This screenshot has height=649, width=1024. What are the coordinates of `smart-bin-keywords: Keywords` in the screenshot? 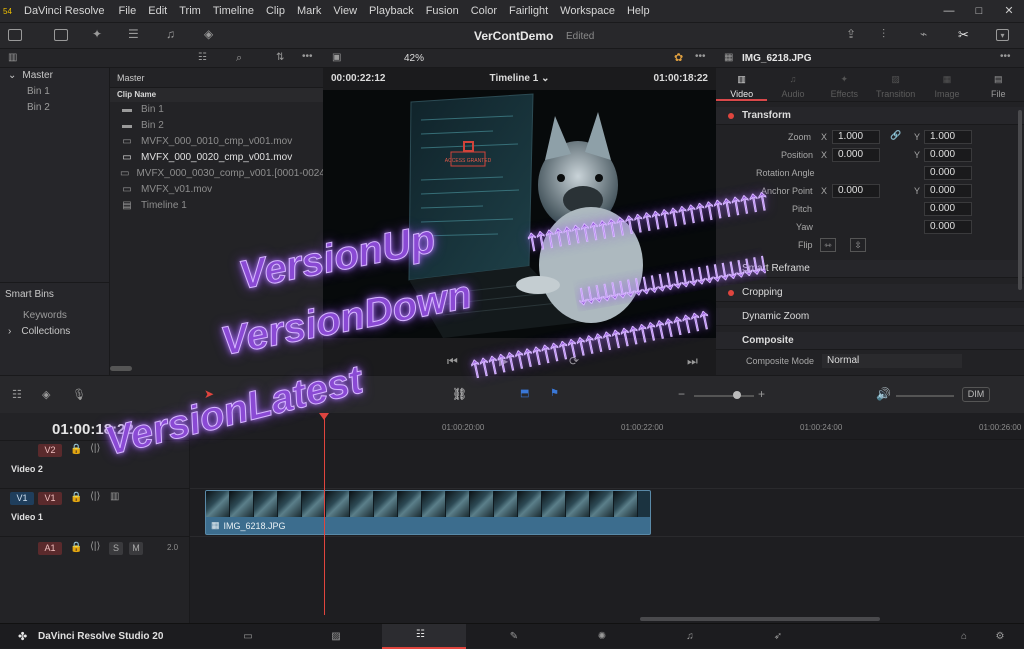 It's located at (48, 316).